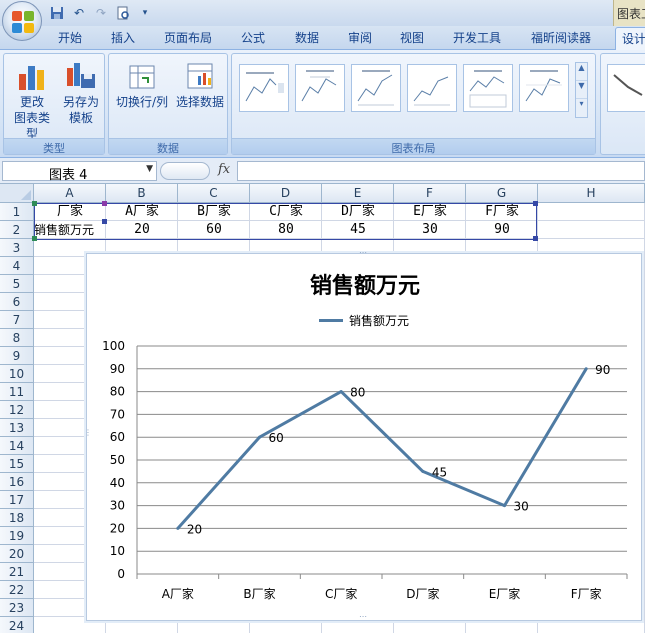 The image size is (645, 633). I want to click on row-header-13: 13, so click(17, 428).